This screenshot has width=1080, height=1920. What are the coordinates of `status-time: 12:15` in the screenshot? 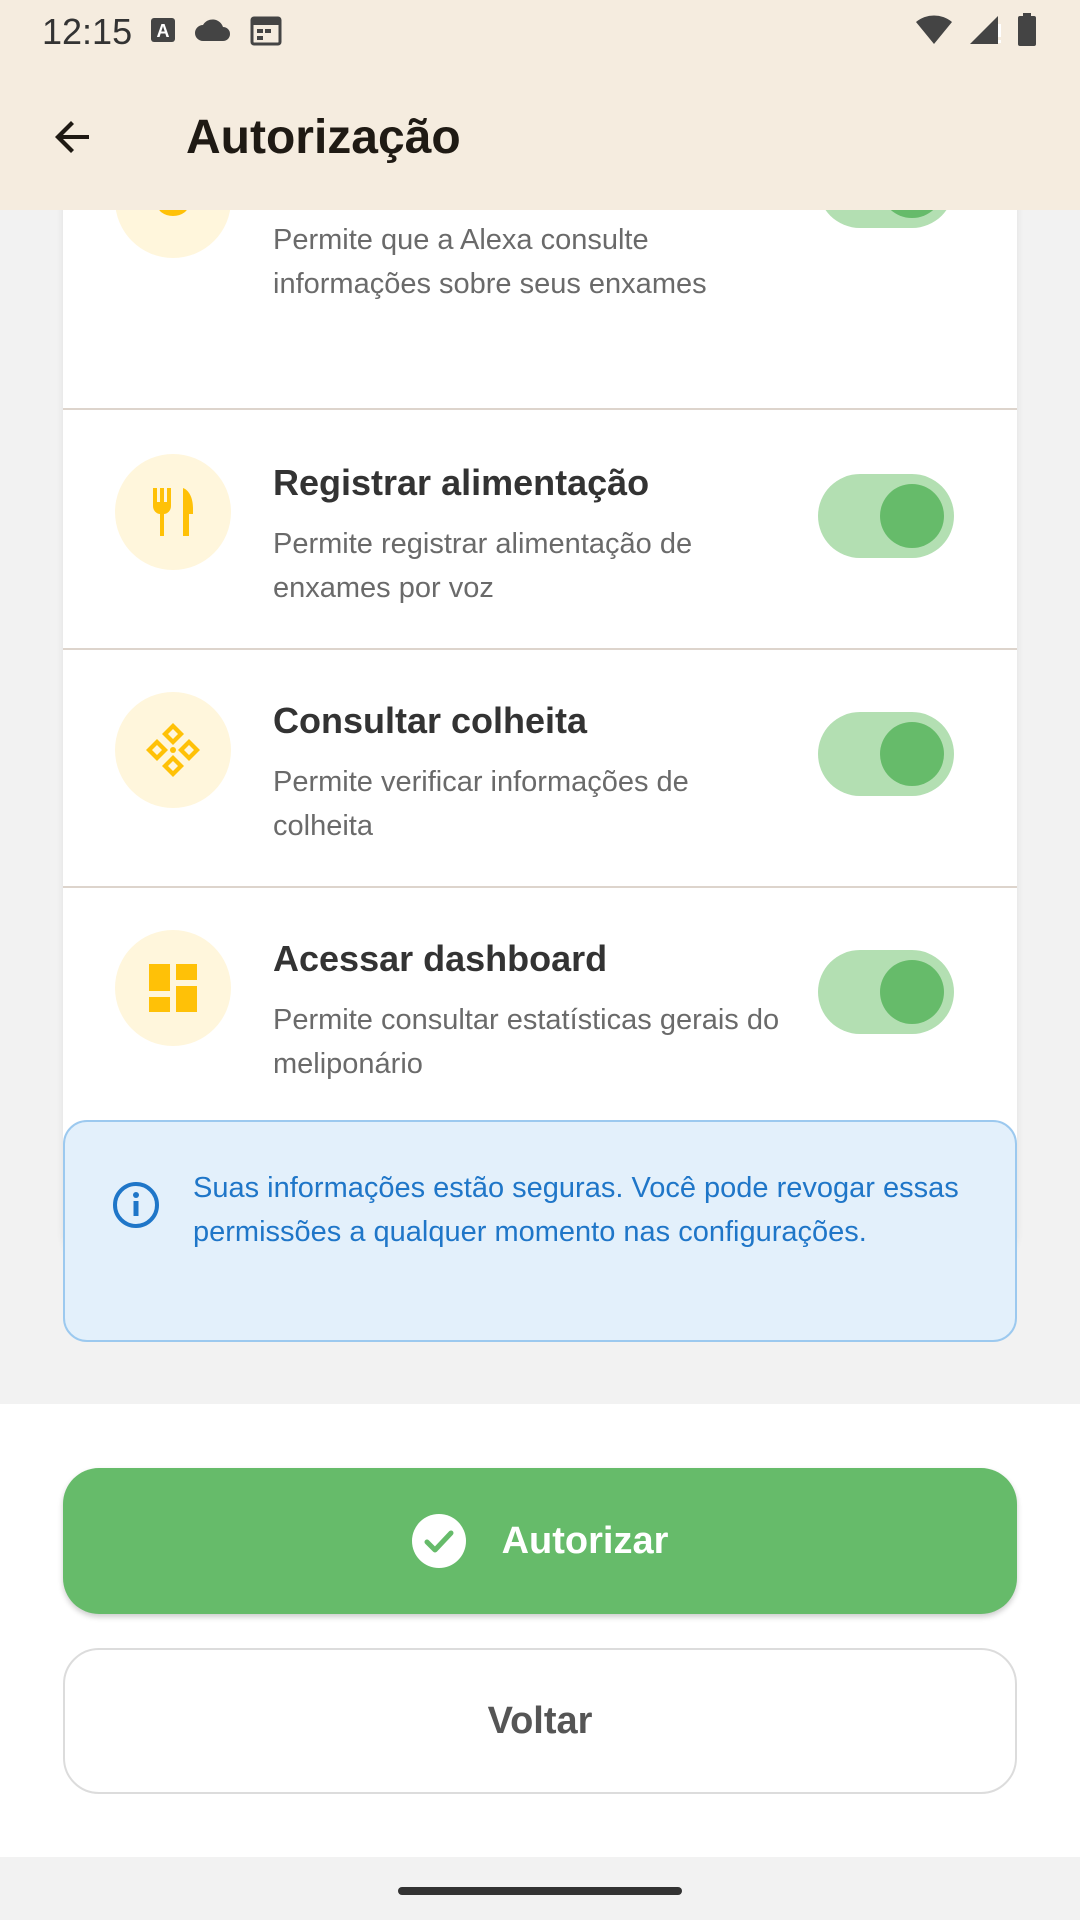 It's located at (87, 31).